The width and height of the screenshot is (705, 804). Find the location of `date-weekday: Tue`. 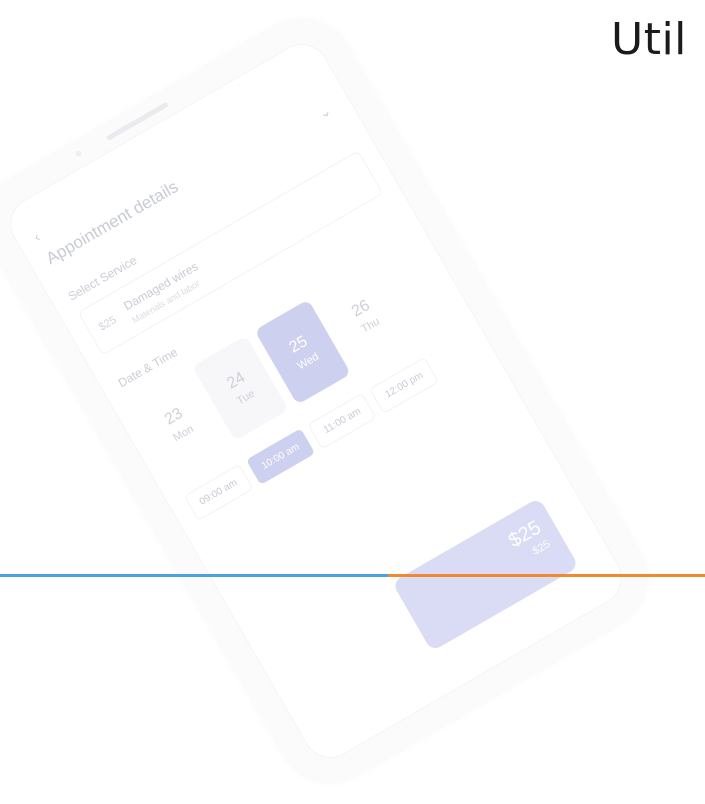

date-weekday: Tue is located at coordinates (245, 397).